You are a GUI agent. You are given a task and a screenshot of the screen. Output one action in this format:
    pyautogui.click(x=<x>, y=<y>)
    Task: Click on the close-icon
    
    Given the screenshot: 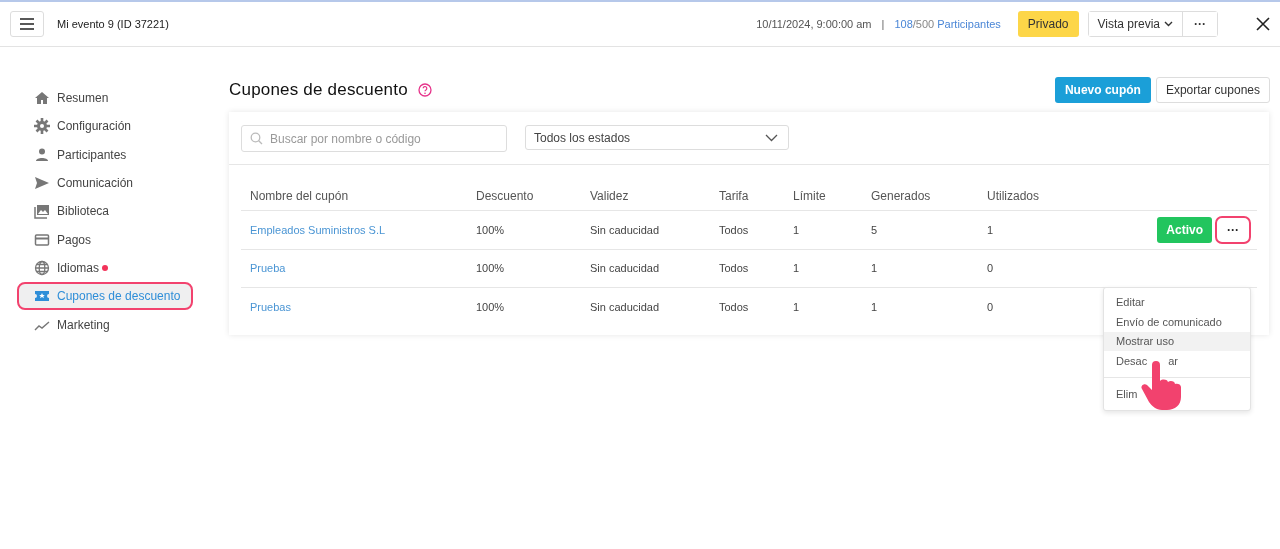 What is the action you would take?
    pyautogui.click(x=1263, y=24)
    